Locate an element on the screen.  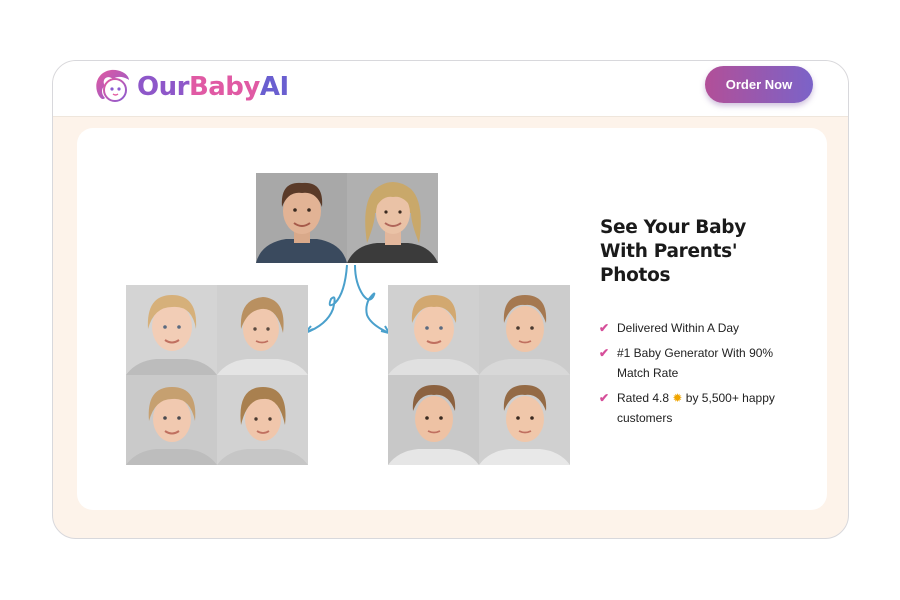
feature-item: ✔ #1 Baby Generator With 90% Match Rate is located at coordinates (699, 363).